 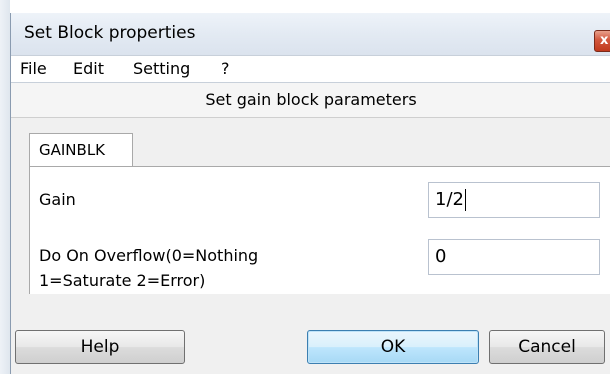 I want to click on menu-file: File, so click(x=33, y=68).